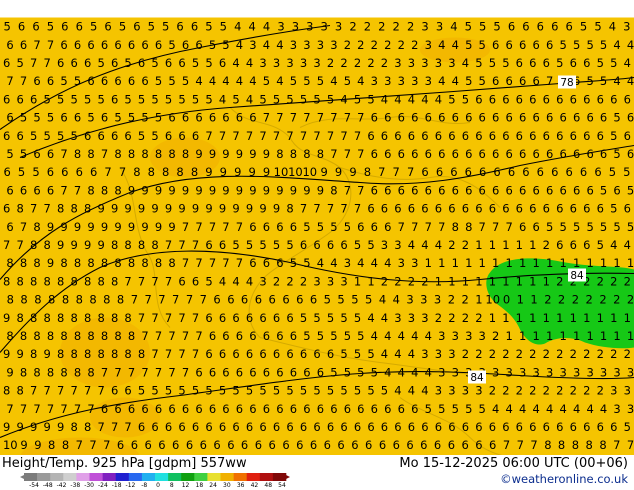 The width and height of the screenshot is (634, 490). Describe the element at coordinates (477, 377) in the screenshot. I see `contour-label: 84` at that location.